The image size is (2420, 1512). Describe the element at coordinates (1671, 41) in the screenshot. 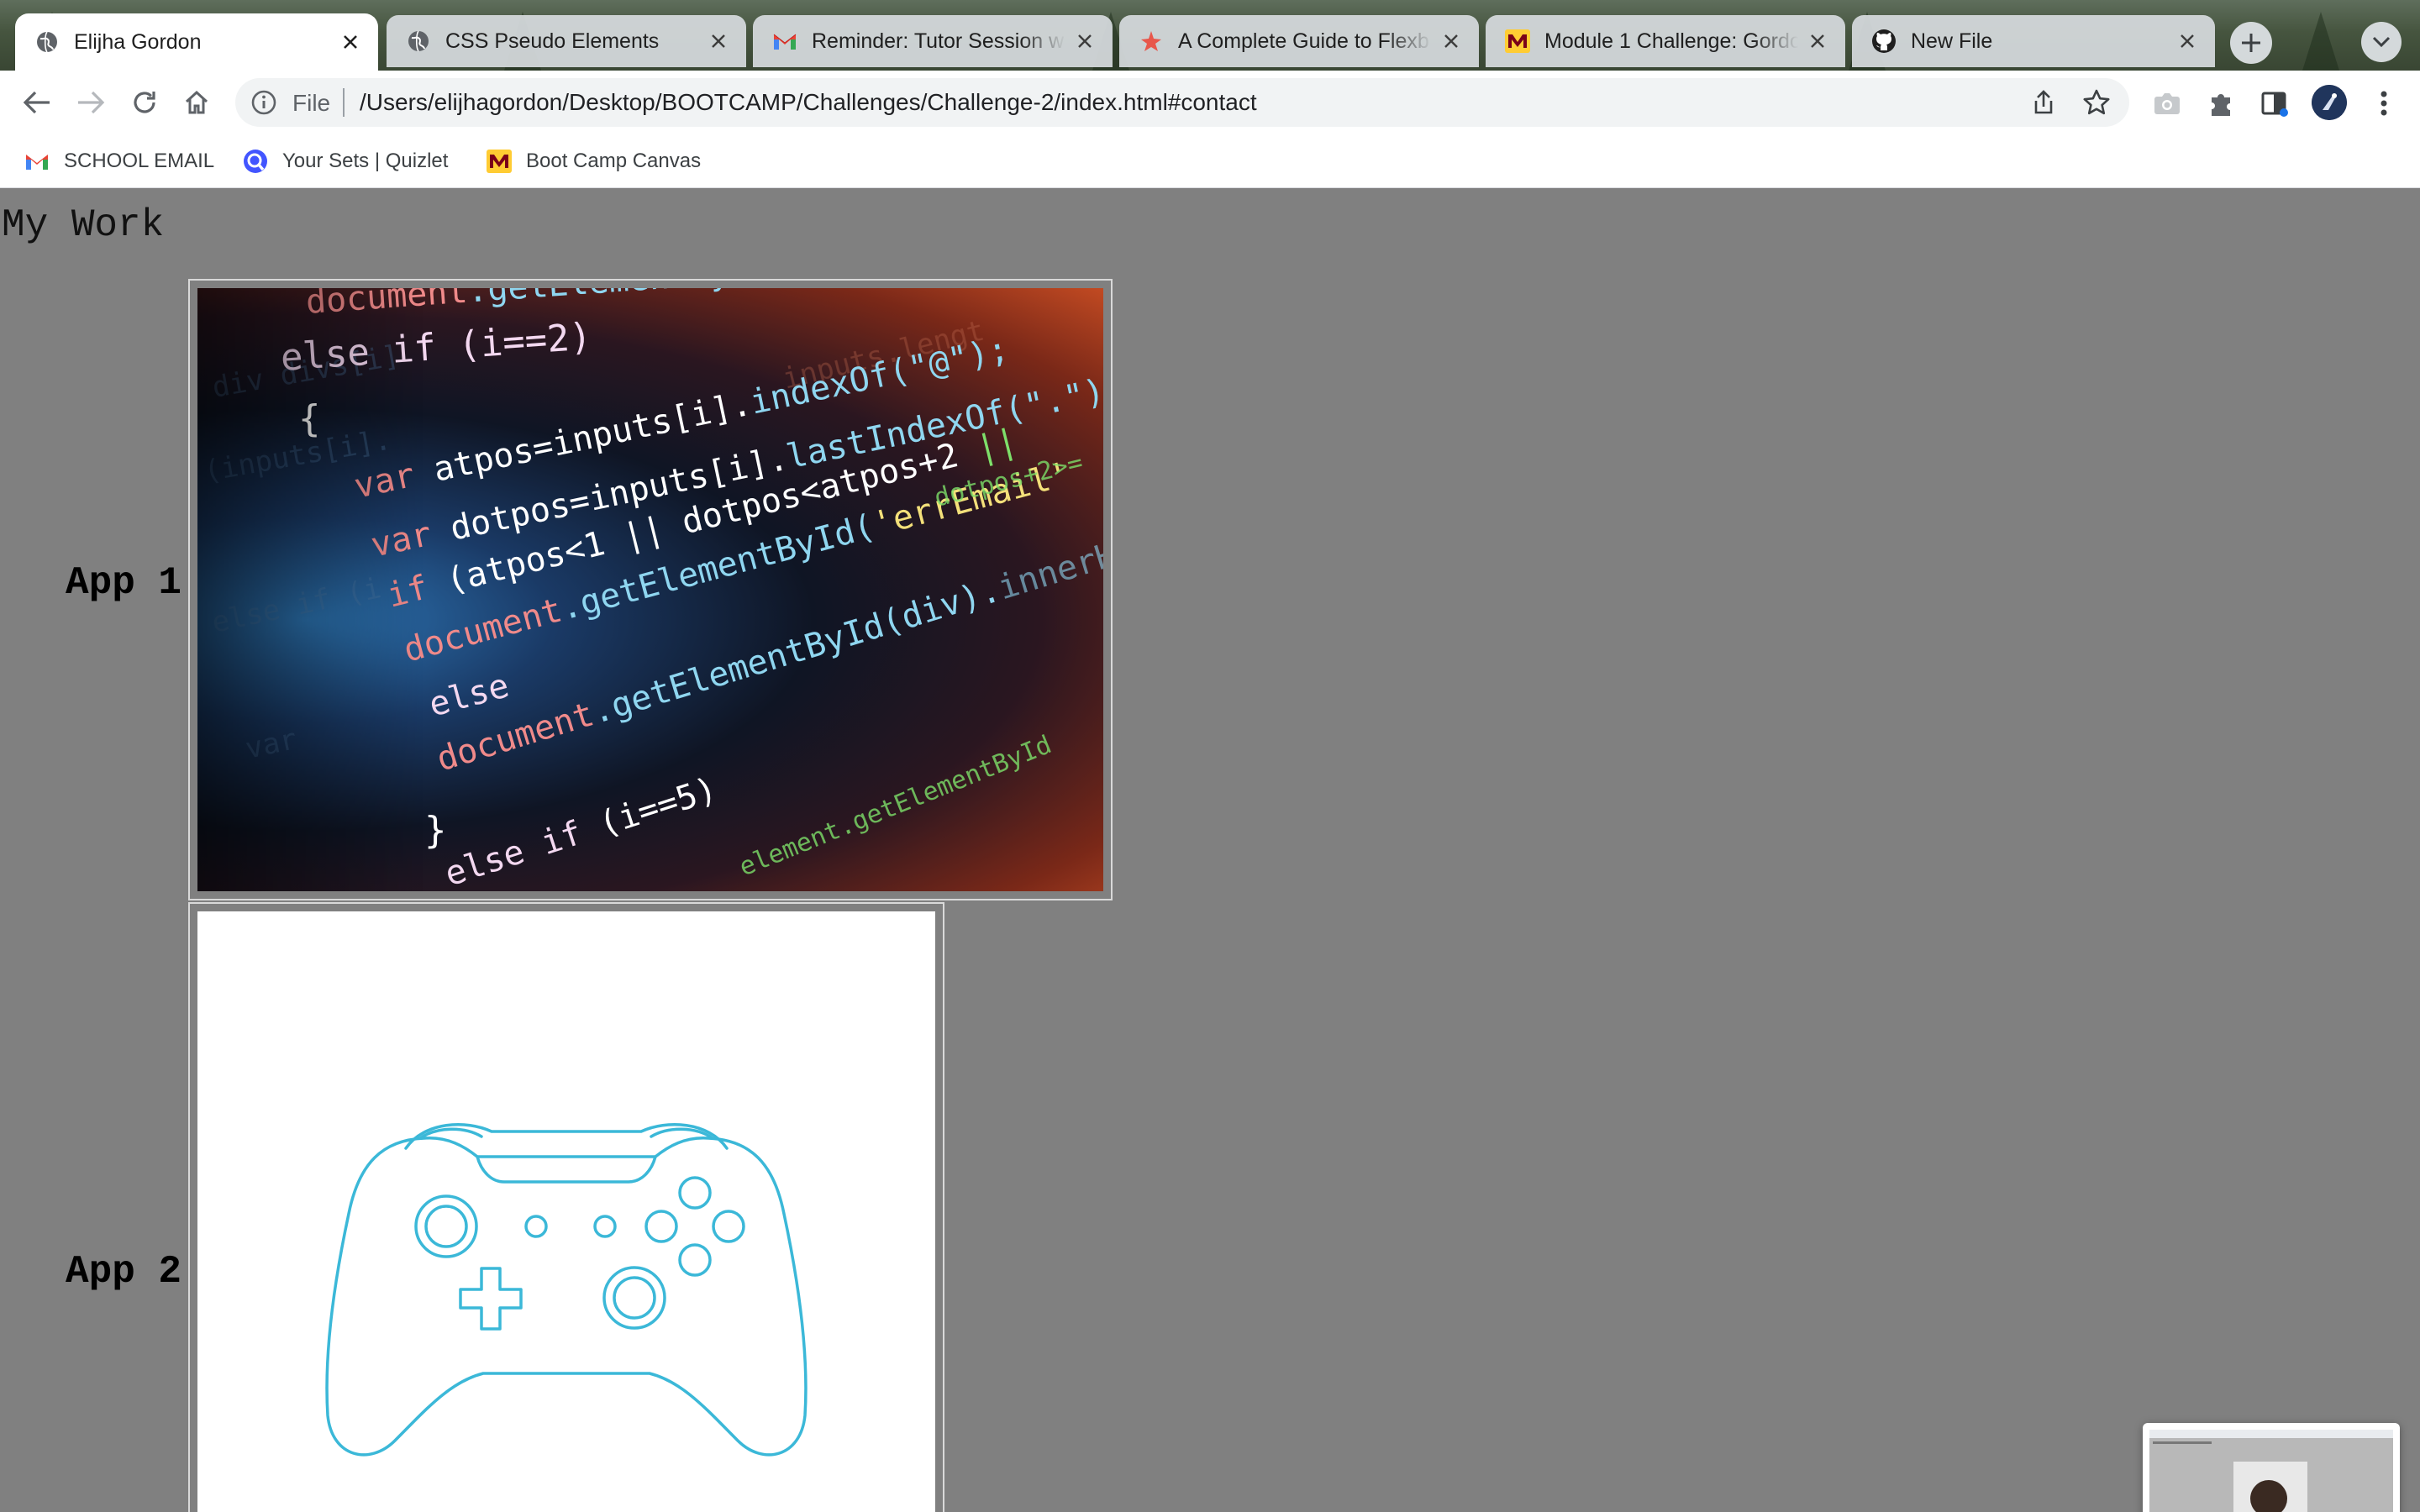

I see `tab-title: Module 1 Challenge: Gordo` at that location.